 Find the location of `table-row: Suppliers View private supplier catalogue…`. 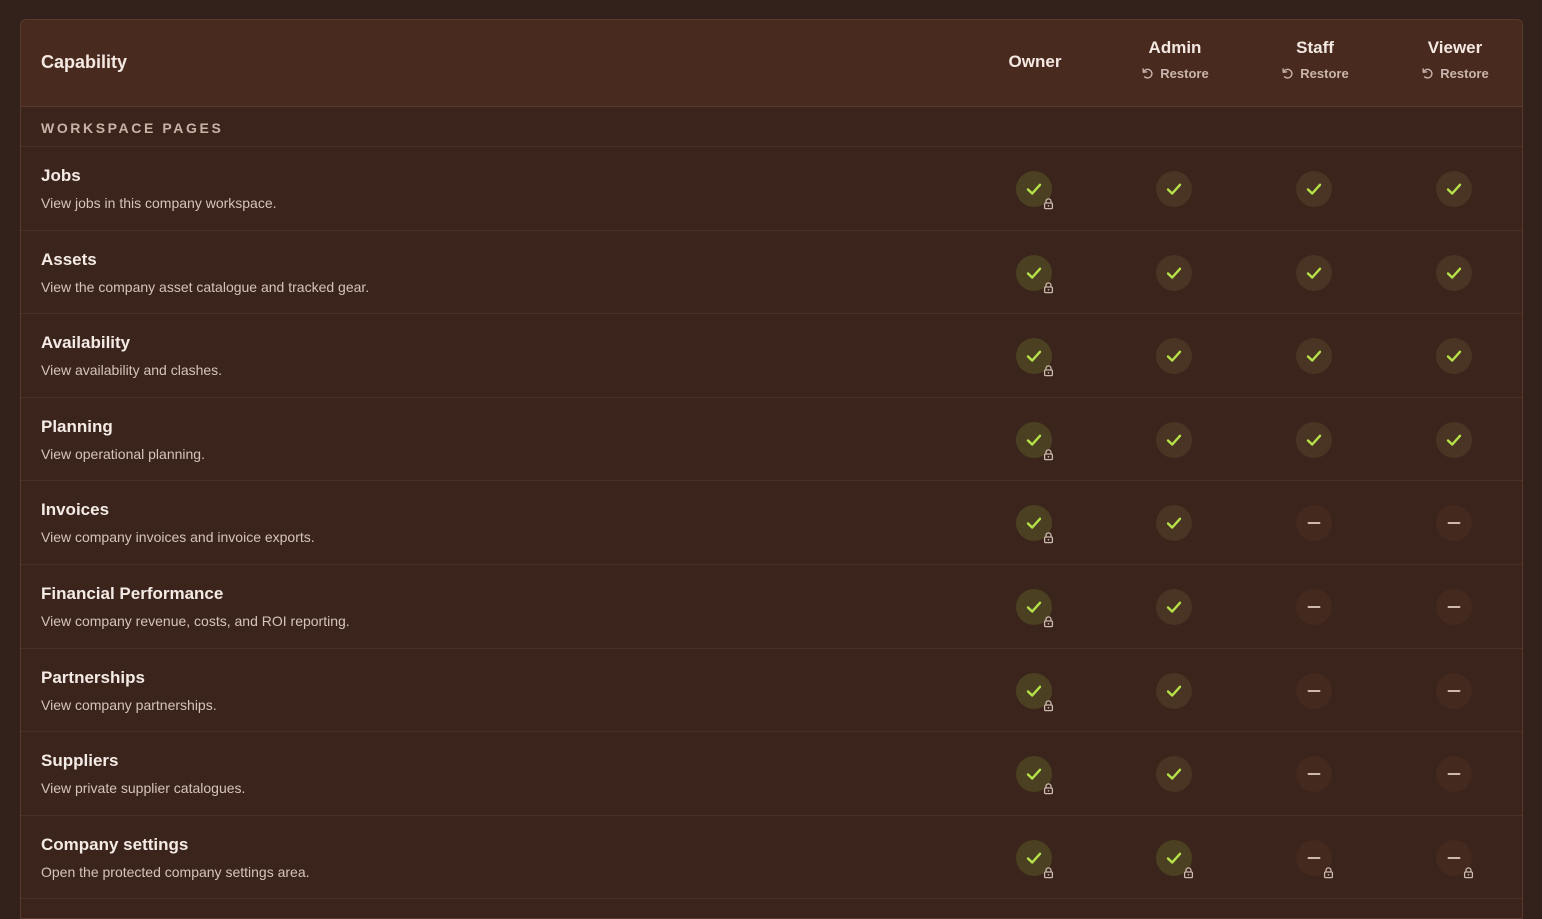

table-row: Suppliers View private supplier catalogue… is located at coordinates (771, 774).